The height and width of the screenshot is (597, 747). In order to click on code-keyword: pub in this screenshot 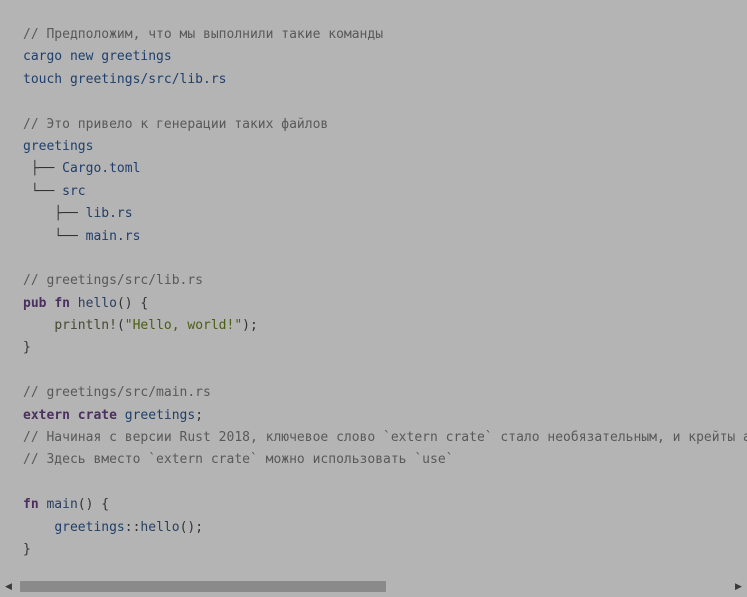, I will do `click(35, 303)`.